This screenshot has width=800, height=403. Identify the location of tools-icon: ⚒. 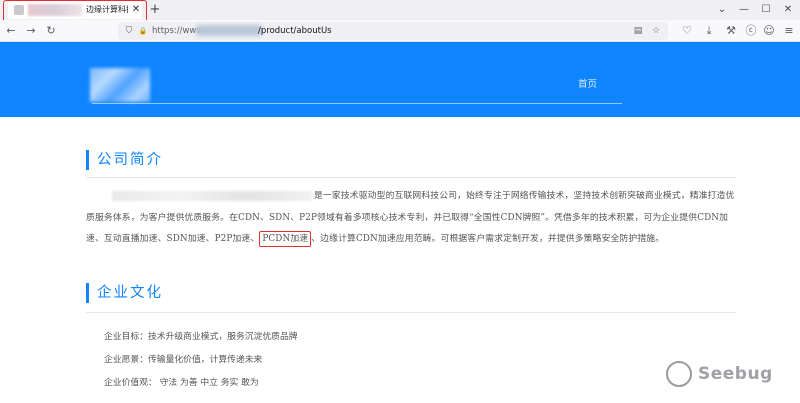
(731, 31).